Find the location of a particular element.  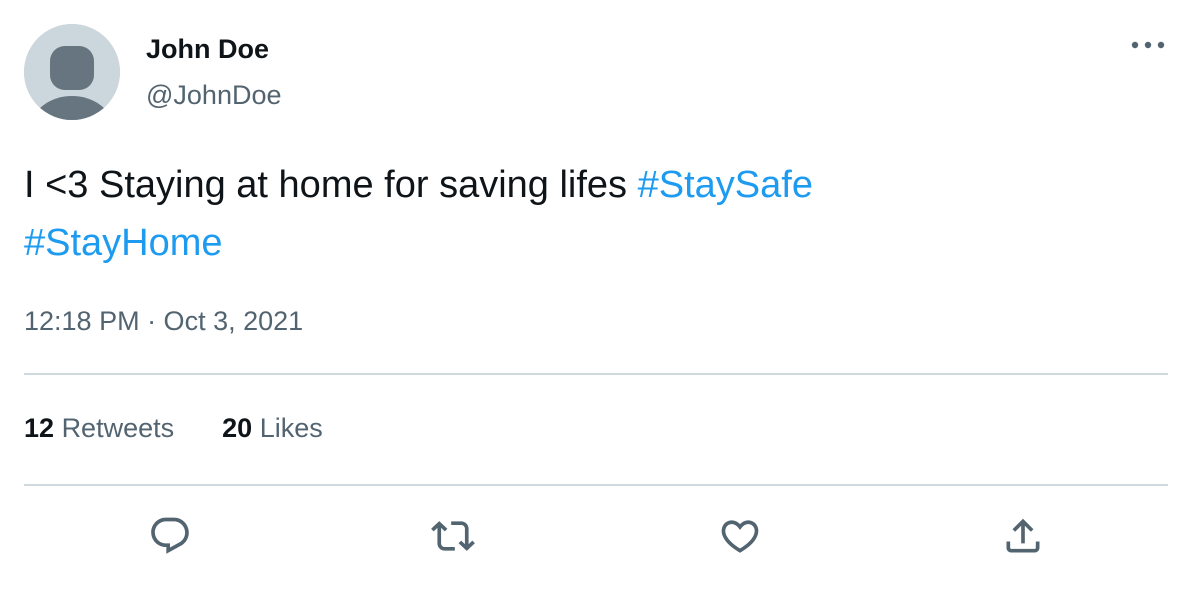

share-button is located at coordinates (1023, 536).